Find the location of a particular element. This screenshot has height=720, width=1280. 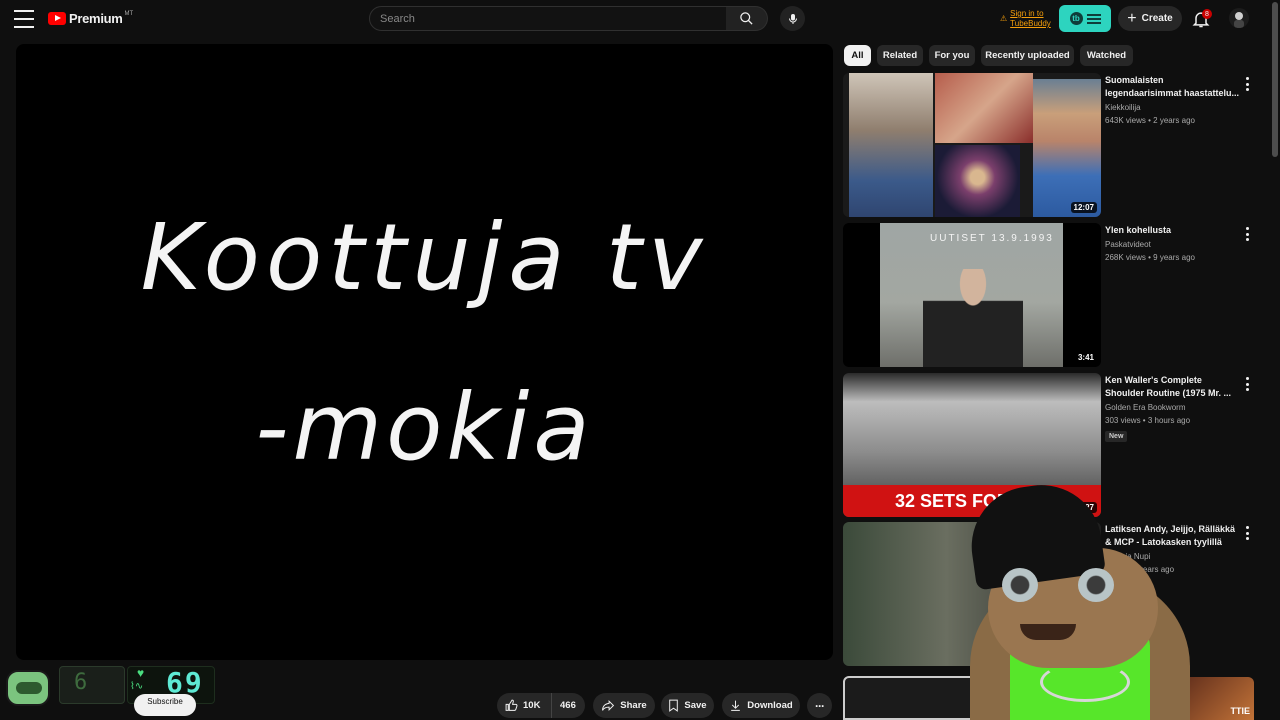

subscribe-button: Subscribe is located at coordinates (165, 705).